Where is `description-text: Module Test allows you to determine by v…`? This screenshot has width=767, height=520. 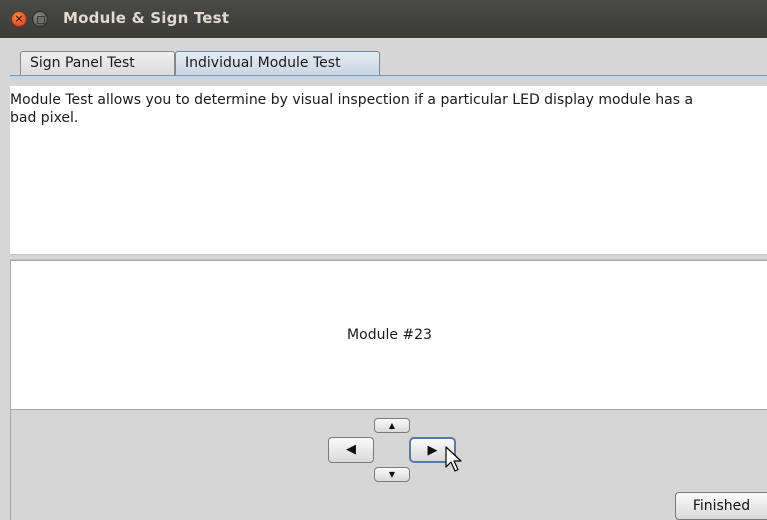
description-text: Module Test allows you to determine by v… is located at coordinates (352, 109).